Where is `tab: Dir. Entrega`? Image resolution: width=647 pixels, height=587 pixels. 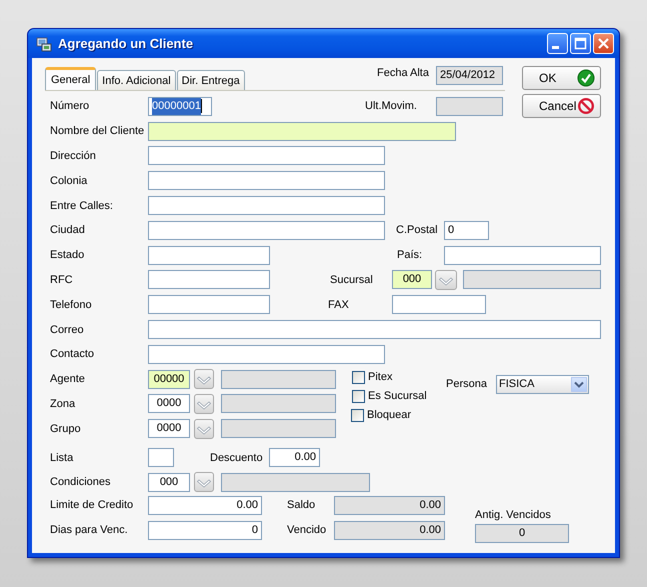
tab: Dir. Entrega is located at coordinates (210, 80).